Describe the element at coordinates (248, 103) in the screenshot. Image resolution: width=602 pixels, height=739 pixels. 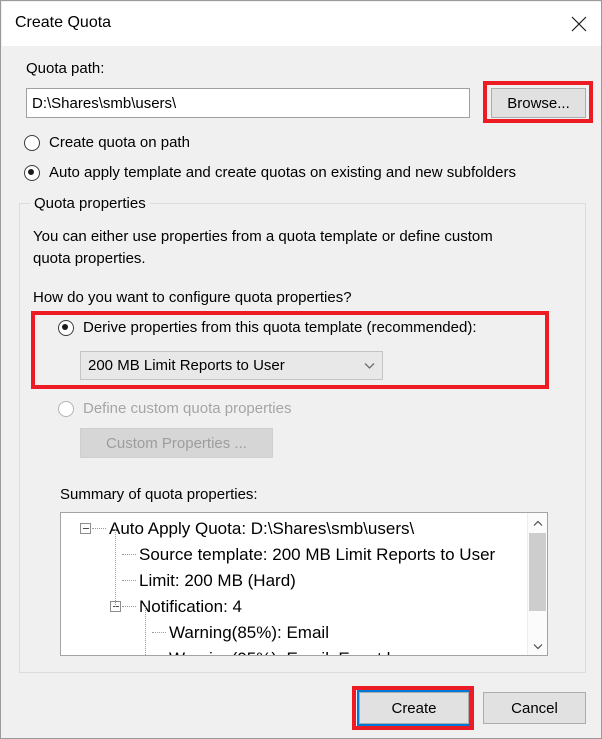
I see `quota-path-input` at that location.